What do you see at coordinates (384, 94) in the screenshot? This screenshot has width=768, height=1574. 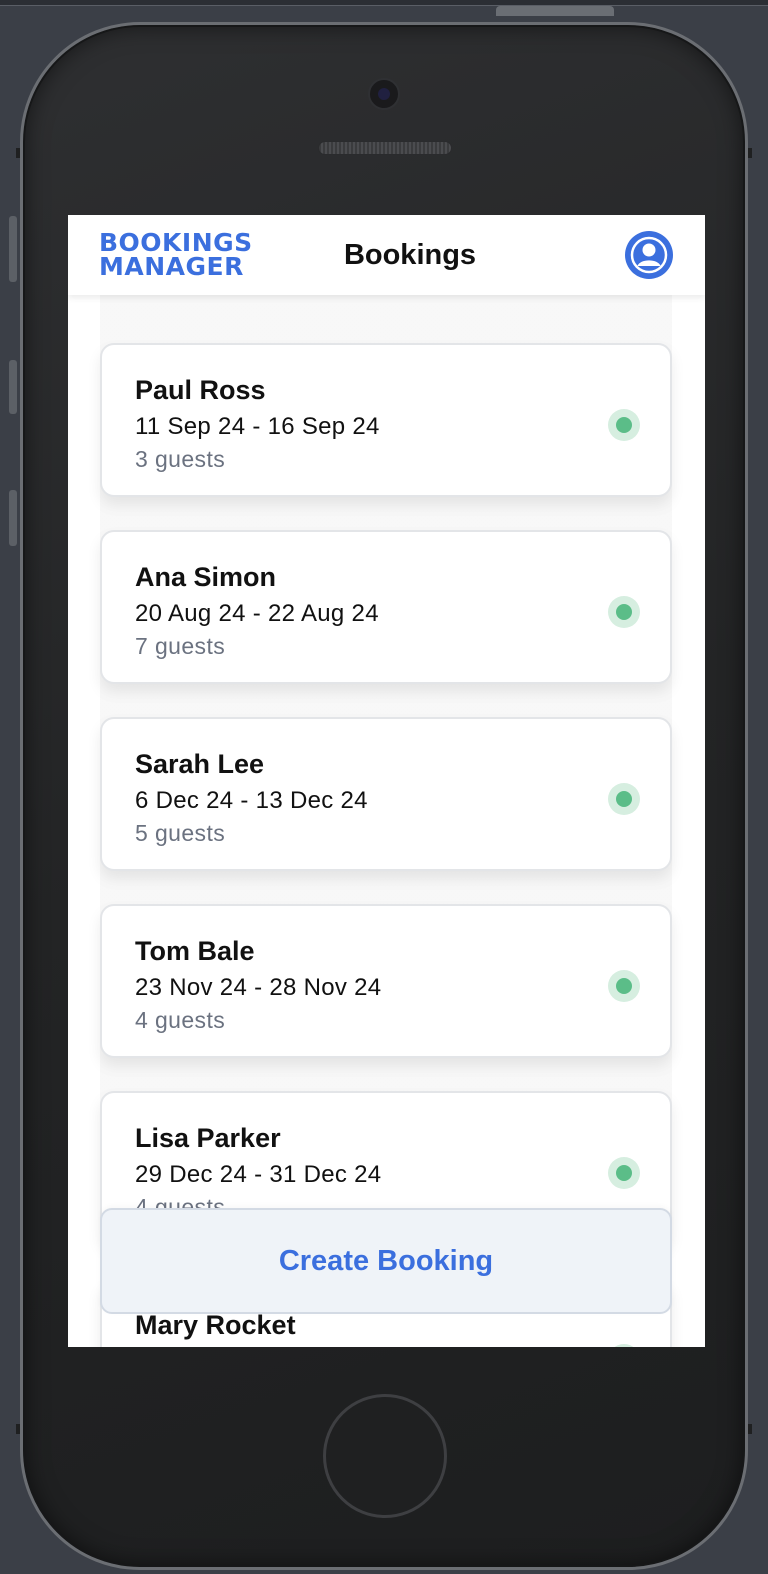 I see `front-camera` at bounding box center [384, 94].